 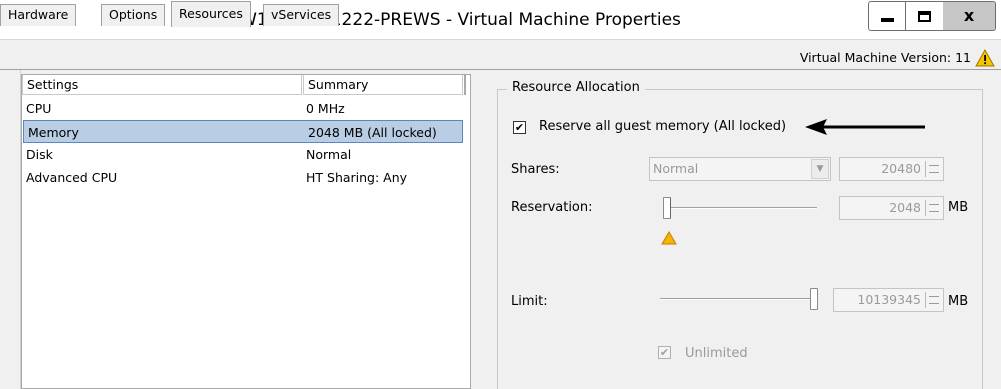 I want to click on list-item-disk: Disk Normal, so click(x=242, y=154).